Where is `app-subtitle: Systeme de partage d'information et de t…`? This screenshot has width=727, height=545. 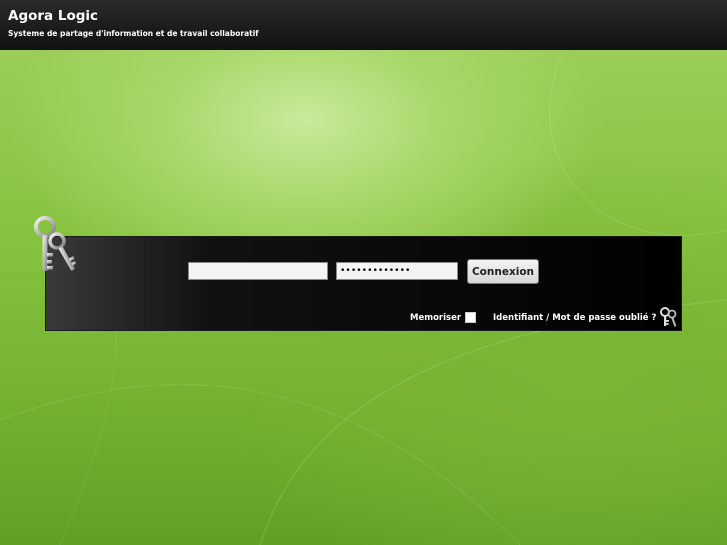
app-subtitle: Systeme de partage d'information et de t… is located at coordinates (133, 33).